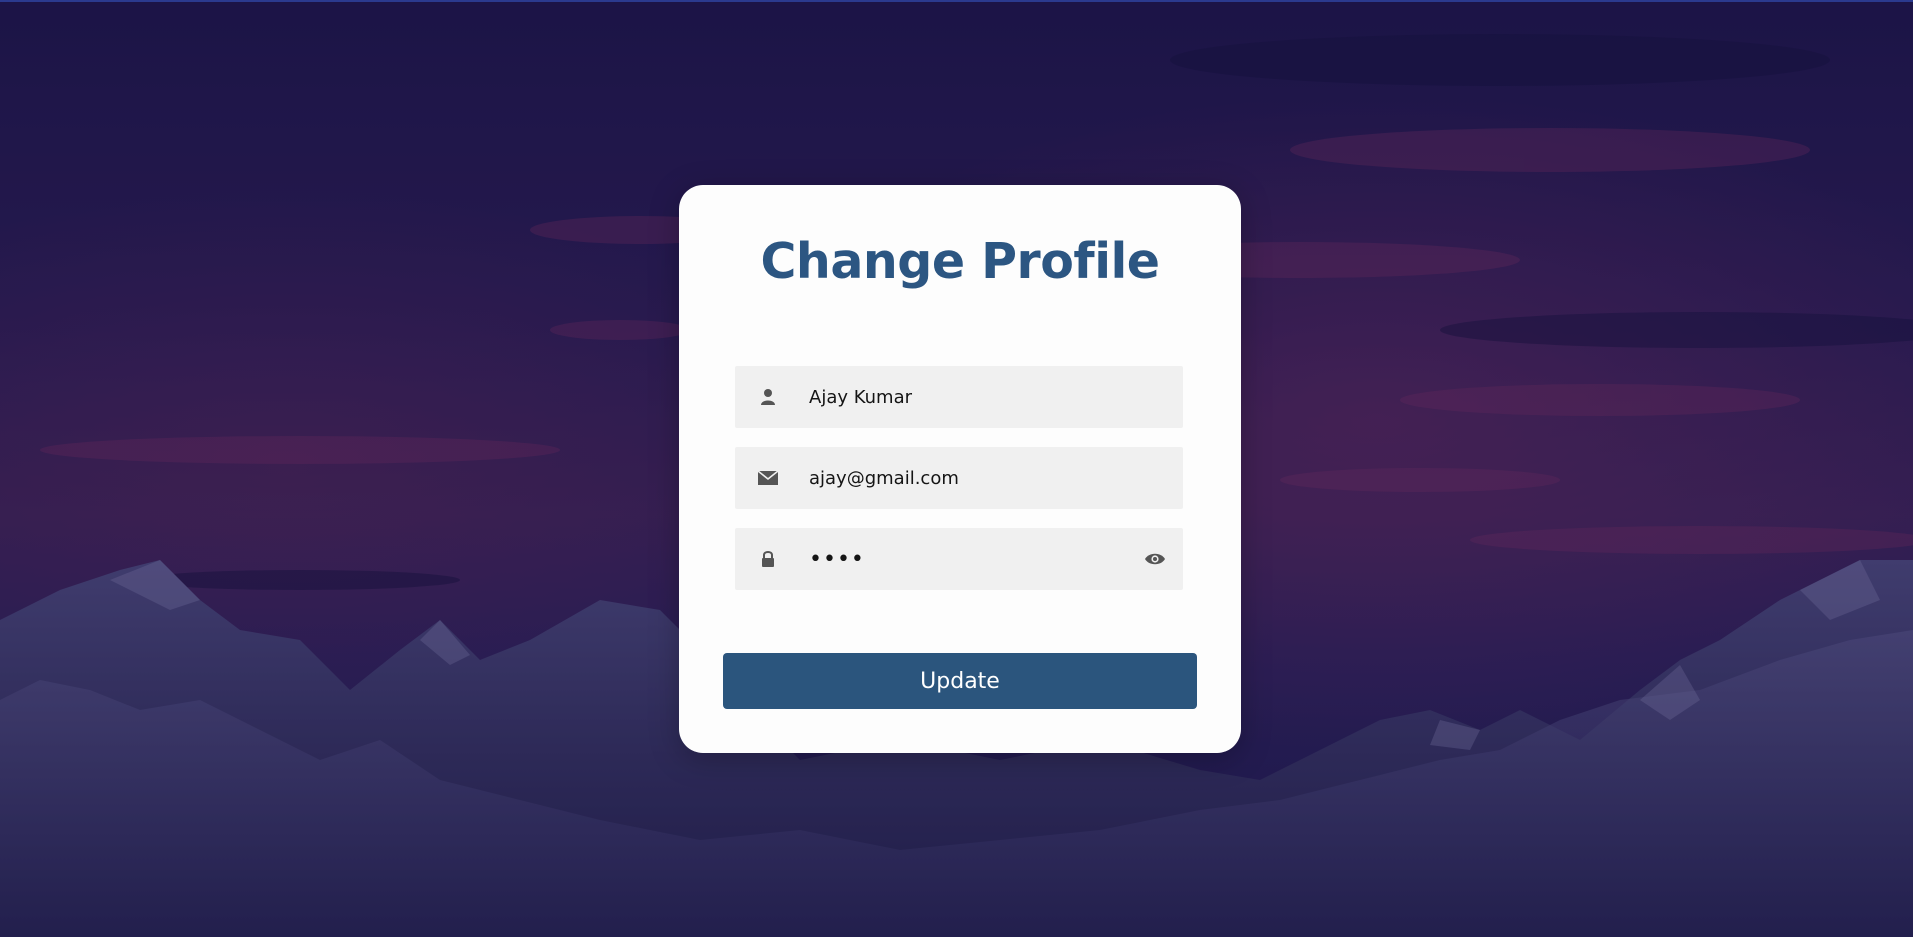 Image resolution: width=1913 pixels, height=937 pixels. Describe the element at coordinates (974, 397) in the screenshot. I see `name-input` at that location.